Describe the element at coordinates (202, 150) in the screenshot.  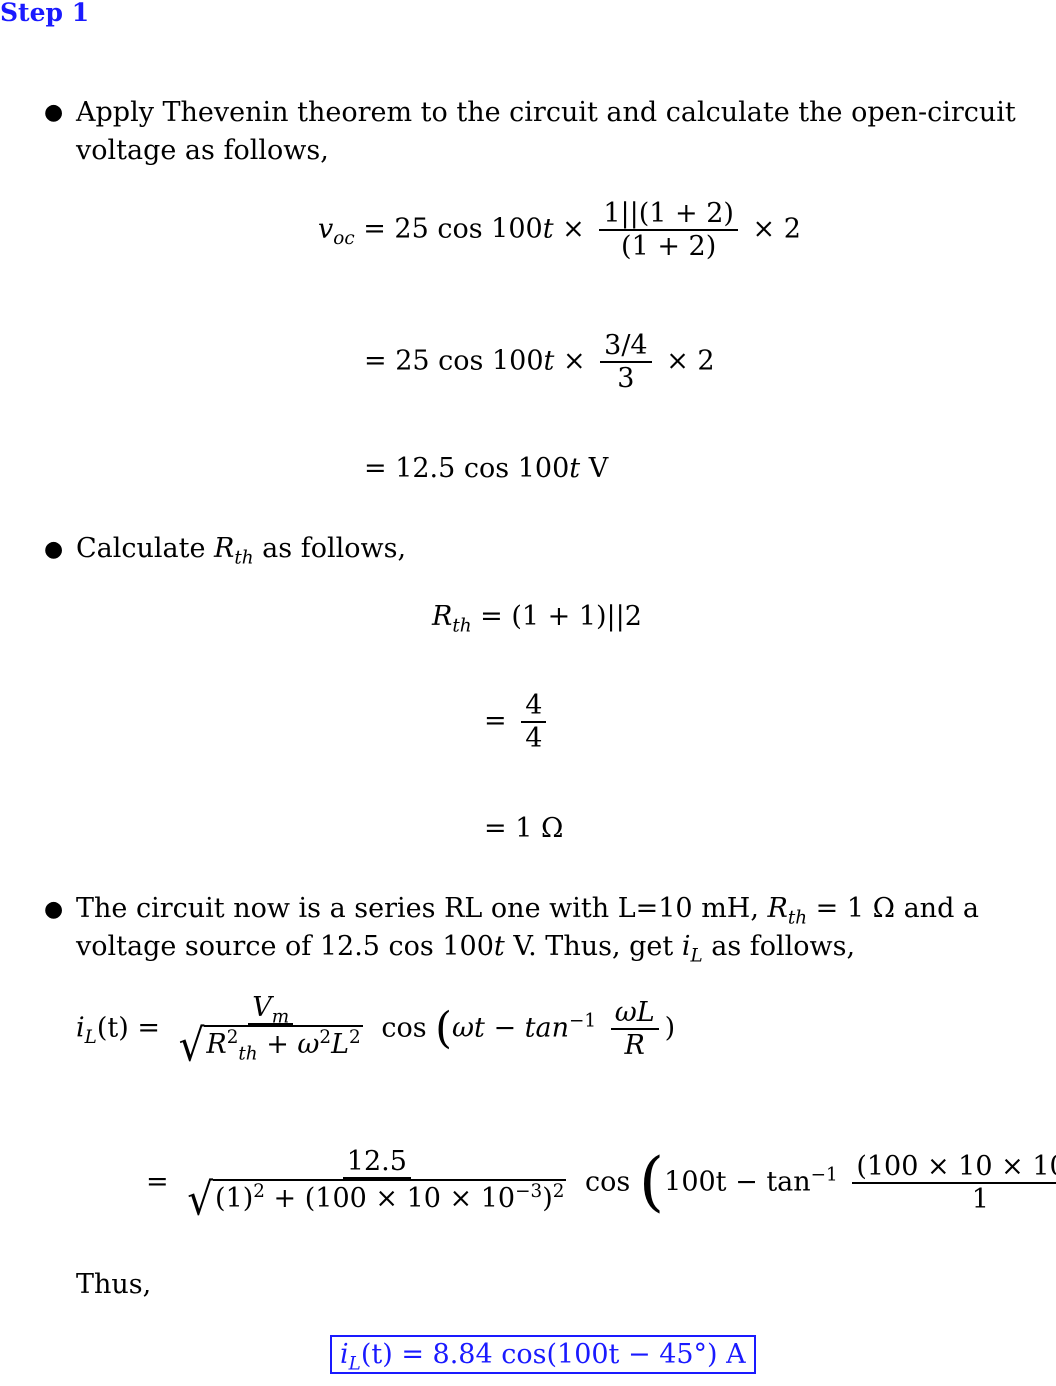
I see `bullet-1-line-2: voltage as follows,` at that location.